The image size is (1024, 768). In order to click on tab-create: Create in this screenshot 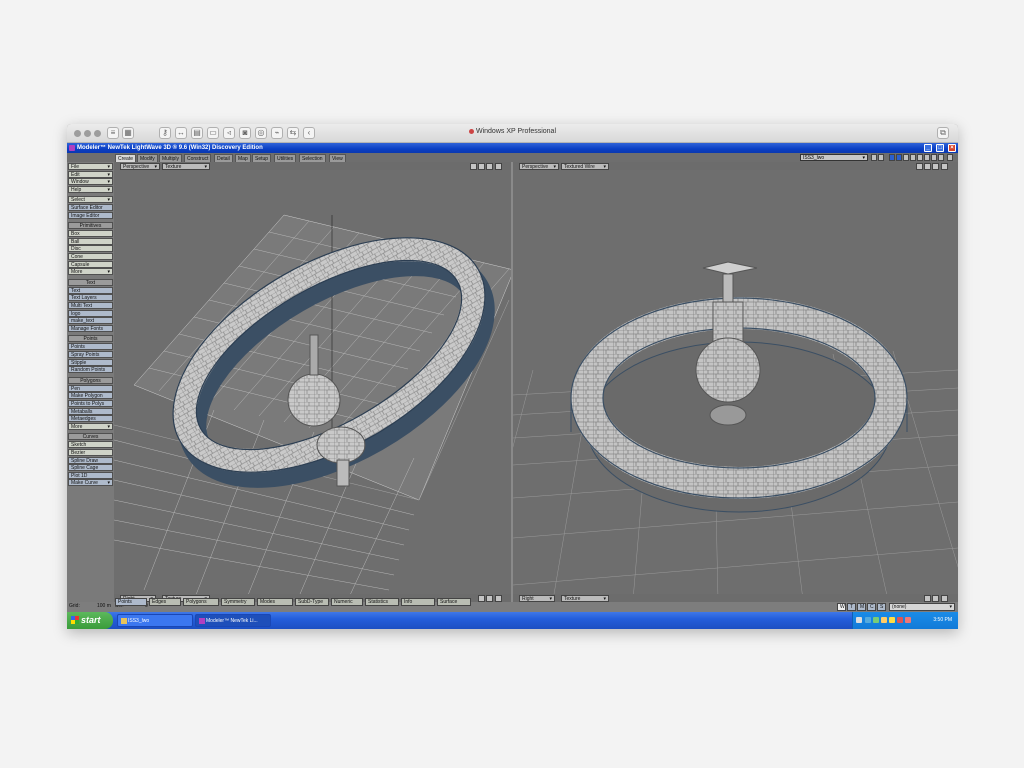, I will do `click(126, 158)`.